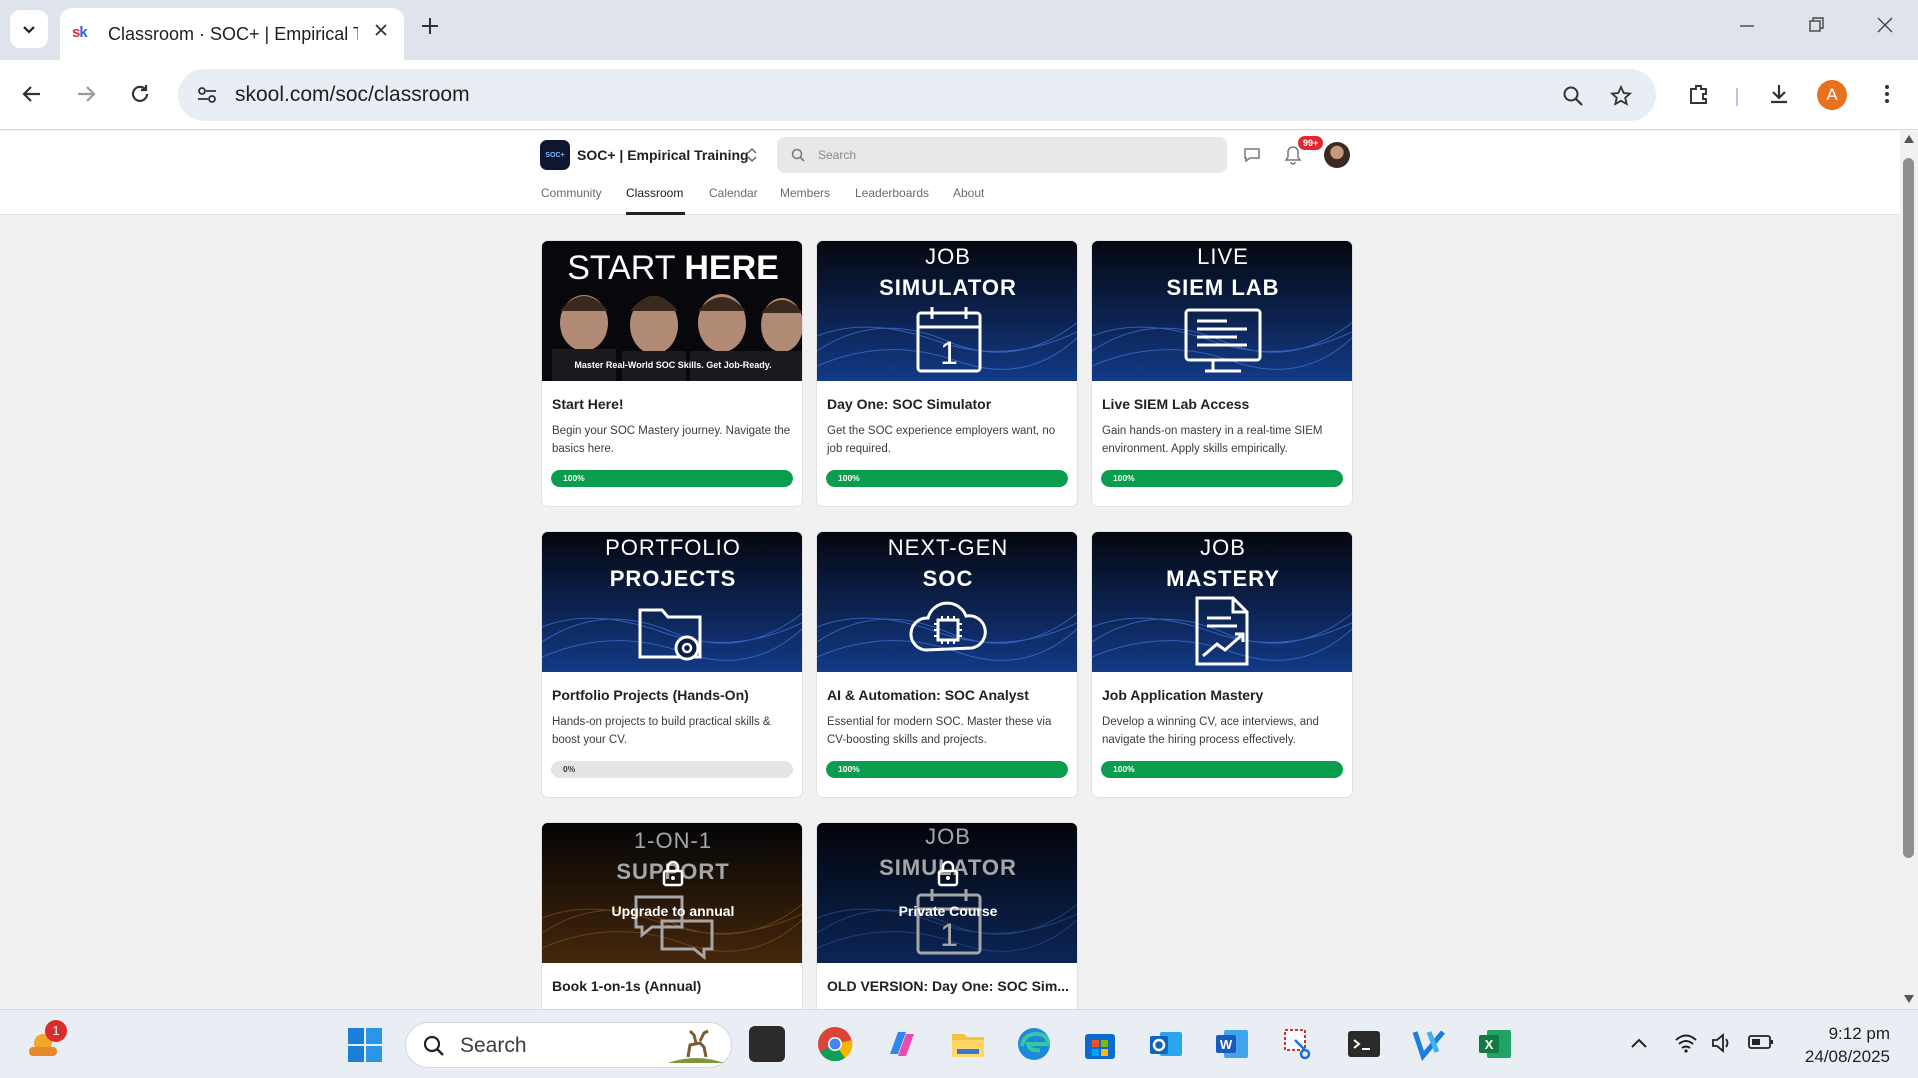 The height and width of the screenshot is (1078, 1918). I want to click on taskbar-search-input: Search, so click(568, 1045).